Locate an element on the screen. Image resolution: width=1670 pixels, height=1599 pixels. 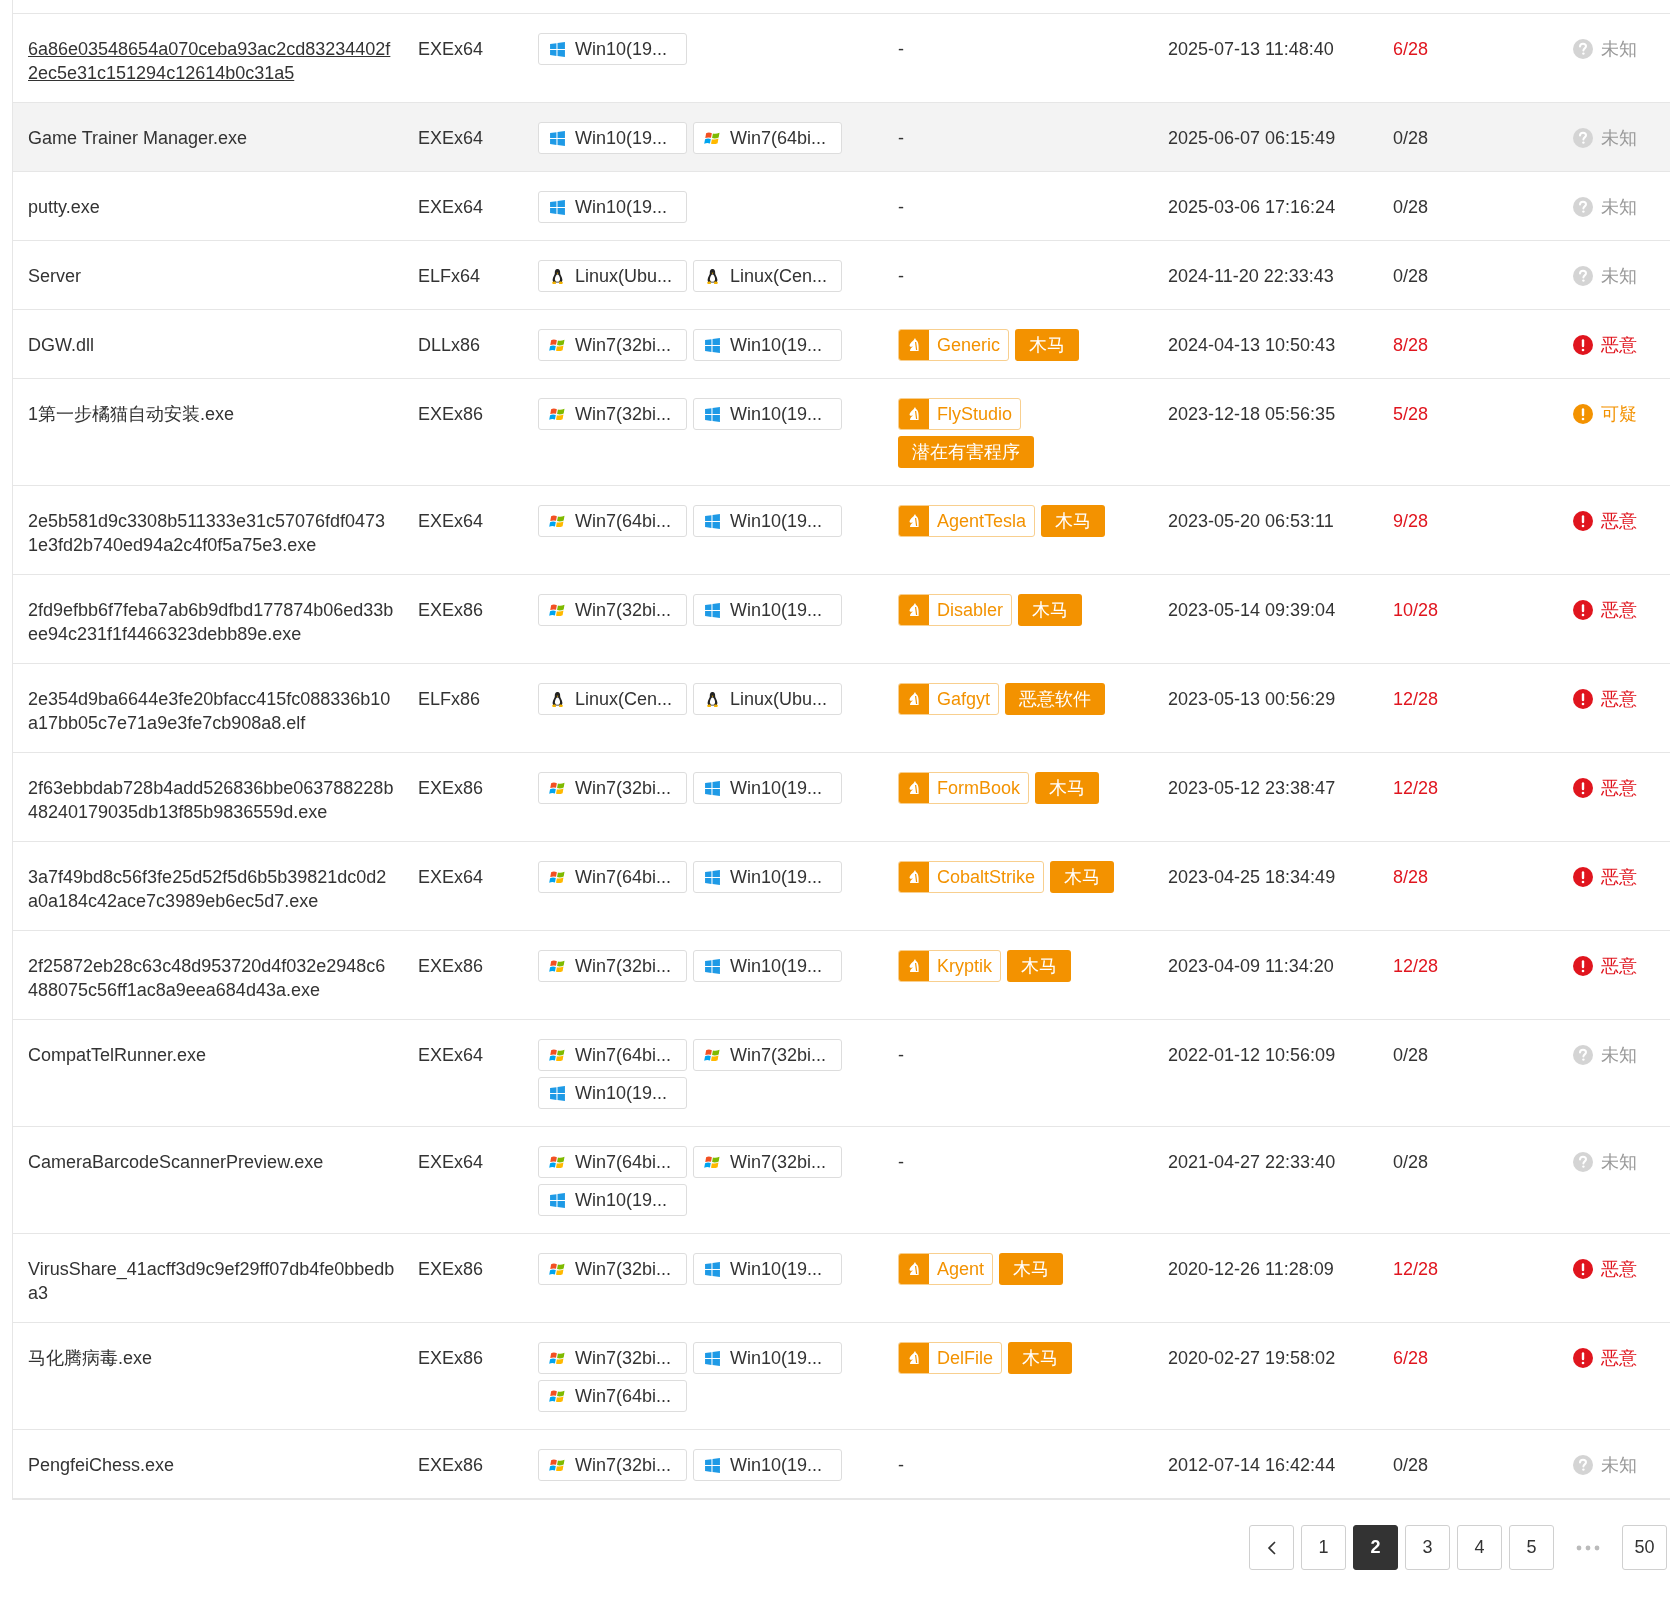
page-button: 50 is located at coordinates (1644, 1547).